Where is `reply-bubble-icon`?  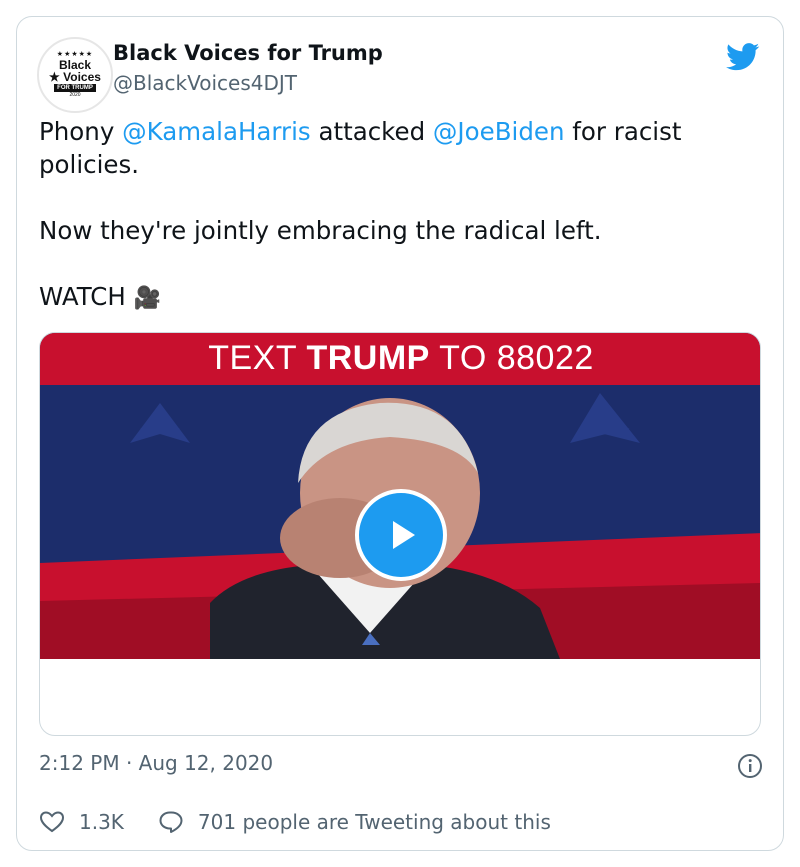 reply-bubble-icon is located at coordinates (171, 822).